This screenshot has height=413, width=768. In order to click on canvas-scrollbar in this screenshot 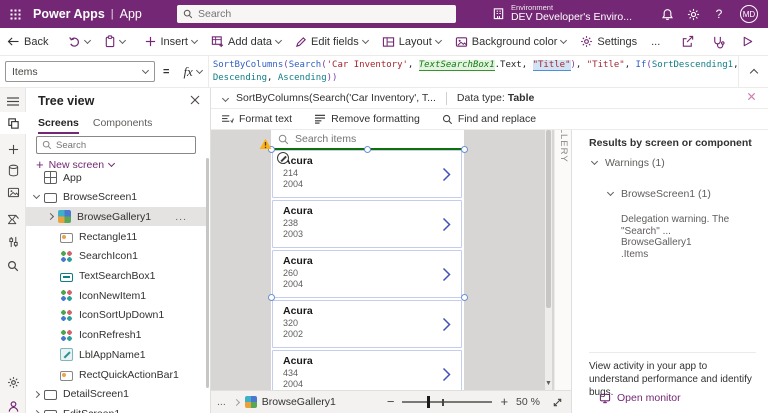, I will do `click(548, 260)`.